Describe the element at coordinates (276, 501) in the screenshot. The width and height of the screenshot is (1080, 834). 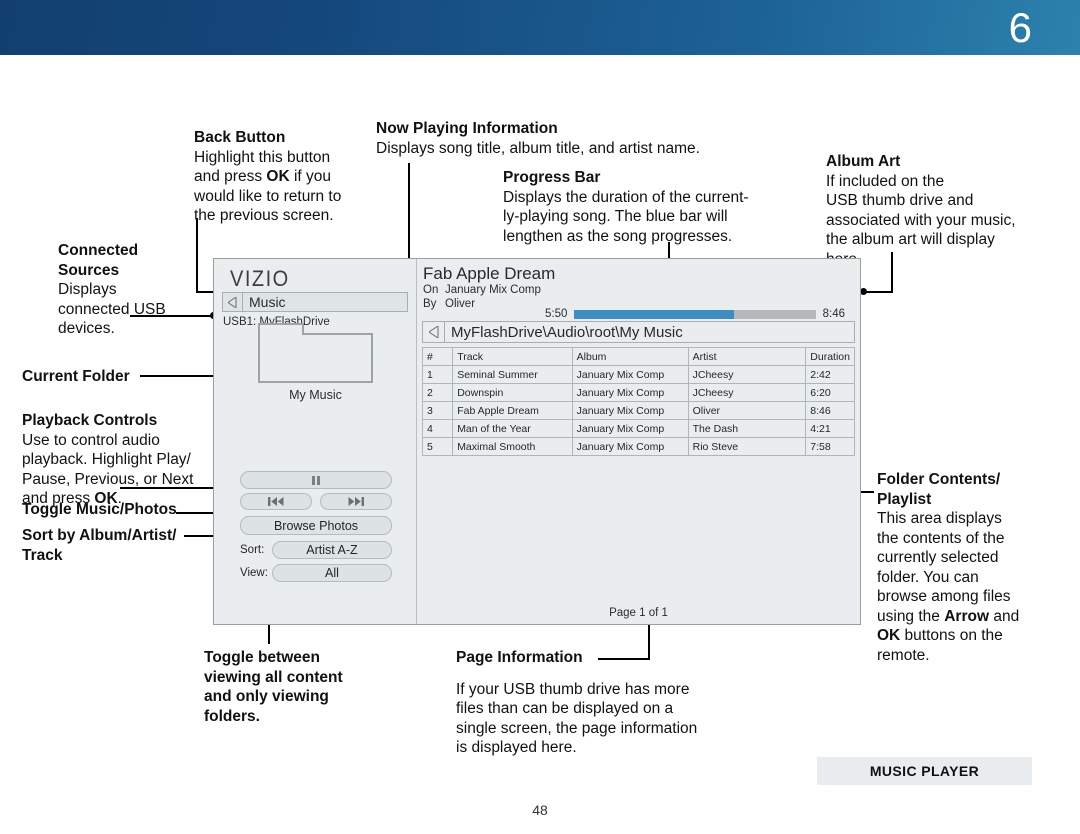
I see `previous-button` at that location.